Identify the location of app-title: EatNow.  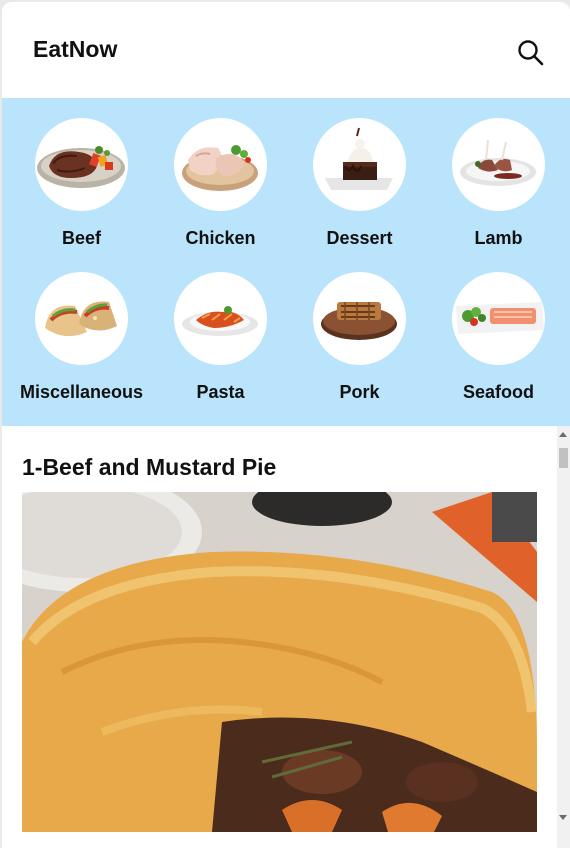
(75, 49).